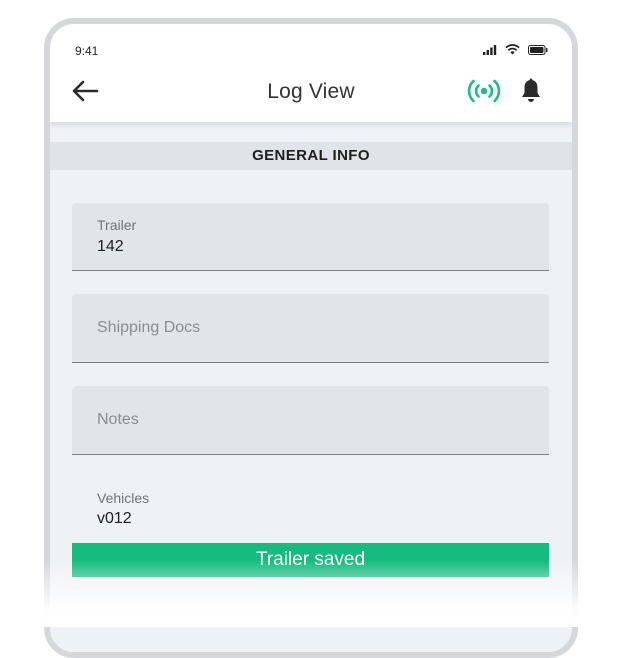  Describe the element at coordinates (311, 94) in the screenshot. I see `app-bar: Log View` at that location.